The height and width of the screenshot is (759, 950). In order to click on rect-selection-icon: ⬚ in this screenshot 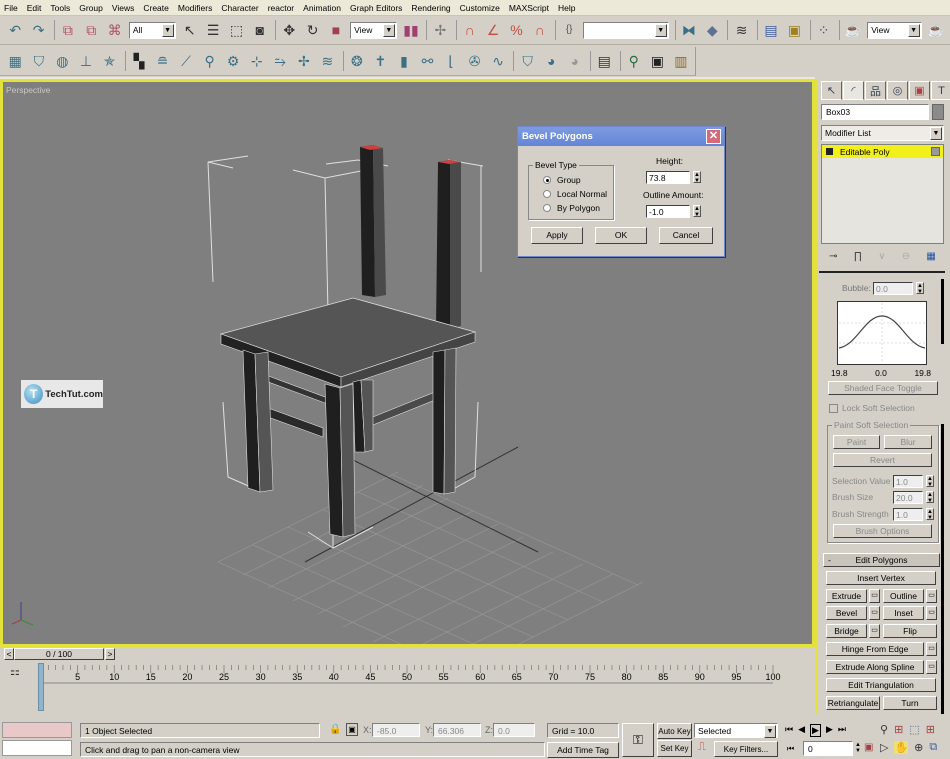, I will do `click(236, 30)`.